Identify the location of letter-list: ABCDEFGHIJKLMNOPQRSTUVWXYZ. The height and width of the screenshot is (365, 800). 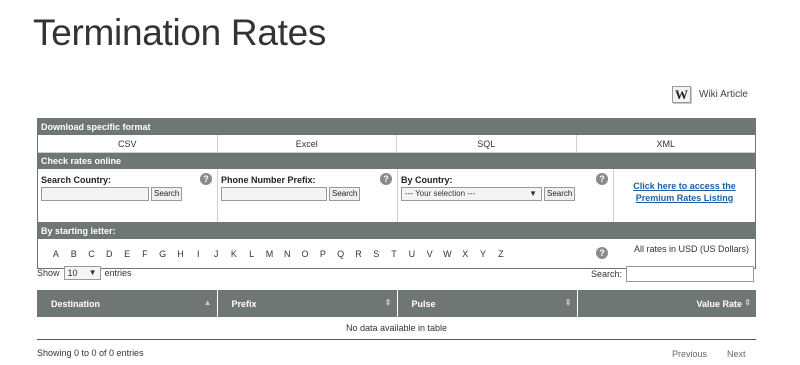
(274, 254).